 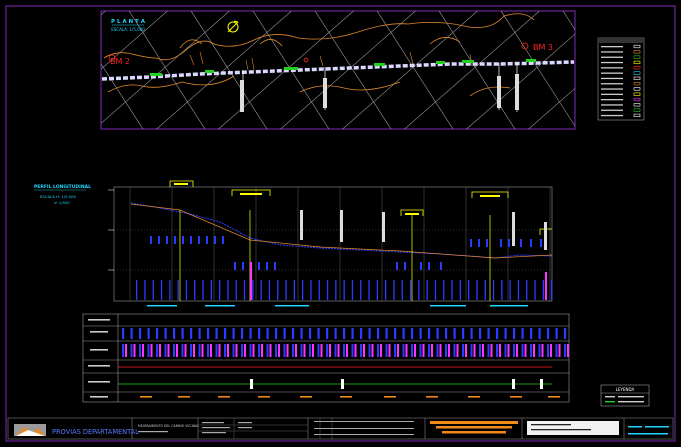 I want to click on company-name: PROVIAS DEPARTAMENTAL, so click(x=95, y=432).